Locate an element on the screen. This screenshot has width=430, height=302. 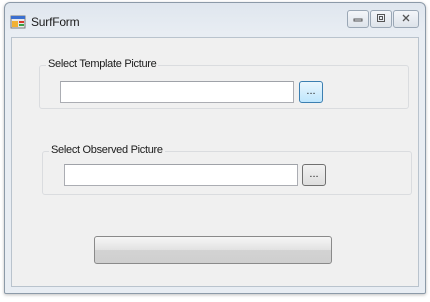
observed-path-input is located at coordinates (181, 175).